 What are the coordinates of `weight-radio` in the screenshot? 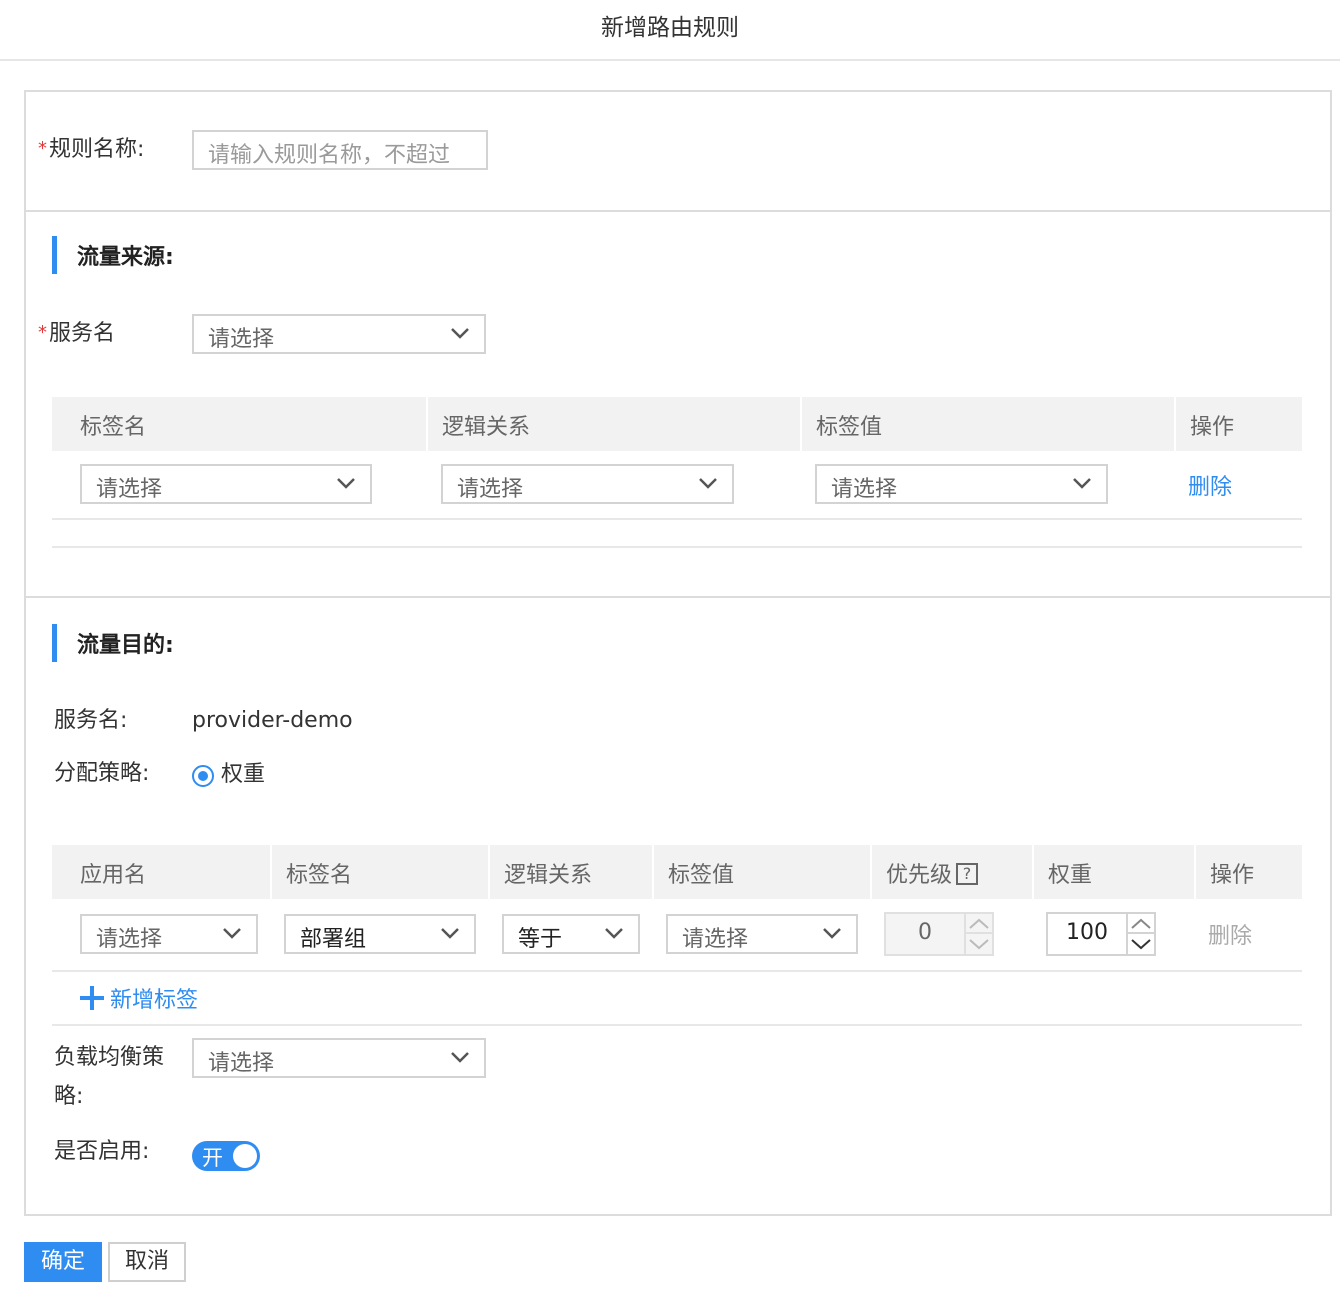 It's located at (203, 776).